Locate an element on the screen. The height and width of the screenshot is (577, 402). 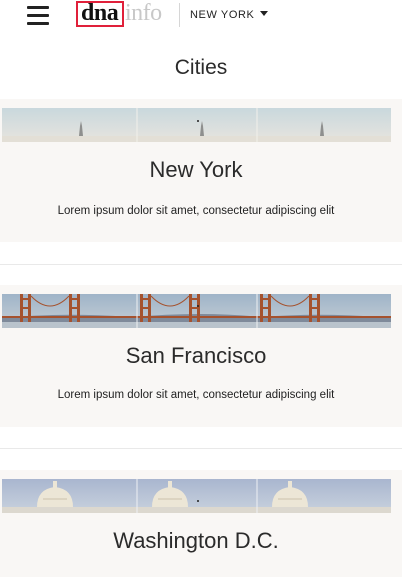
city-dropdown-label: NEW YORK is located at coordinates (222, 15).